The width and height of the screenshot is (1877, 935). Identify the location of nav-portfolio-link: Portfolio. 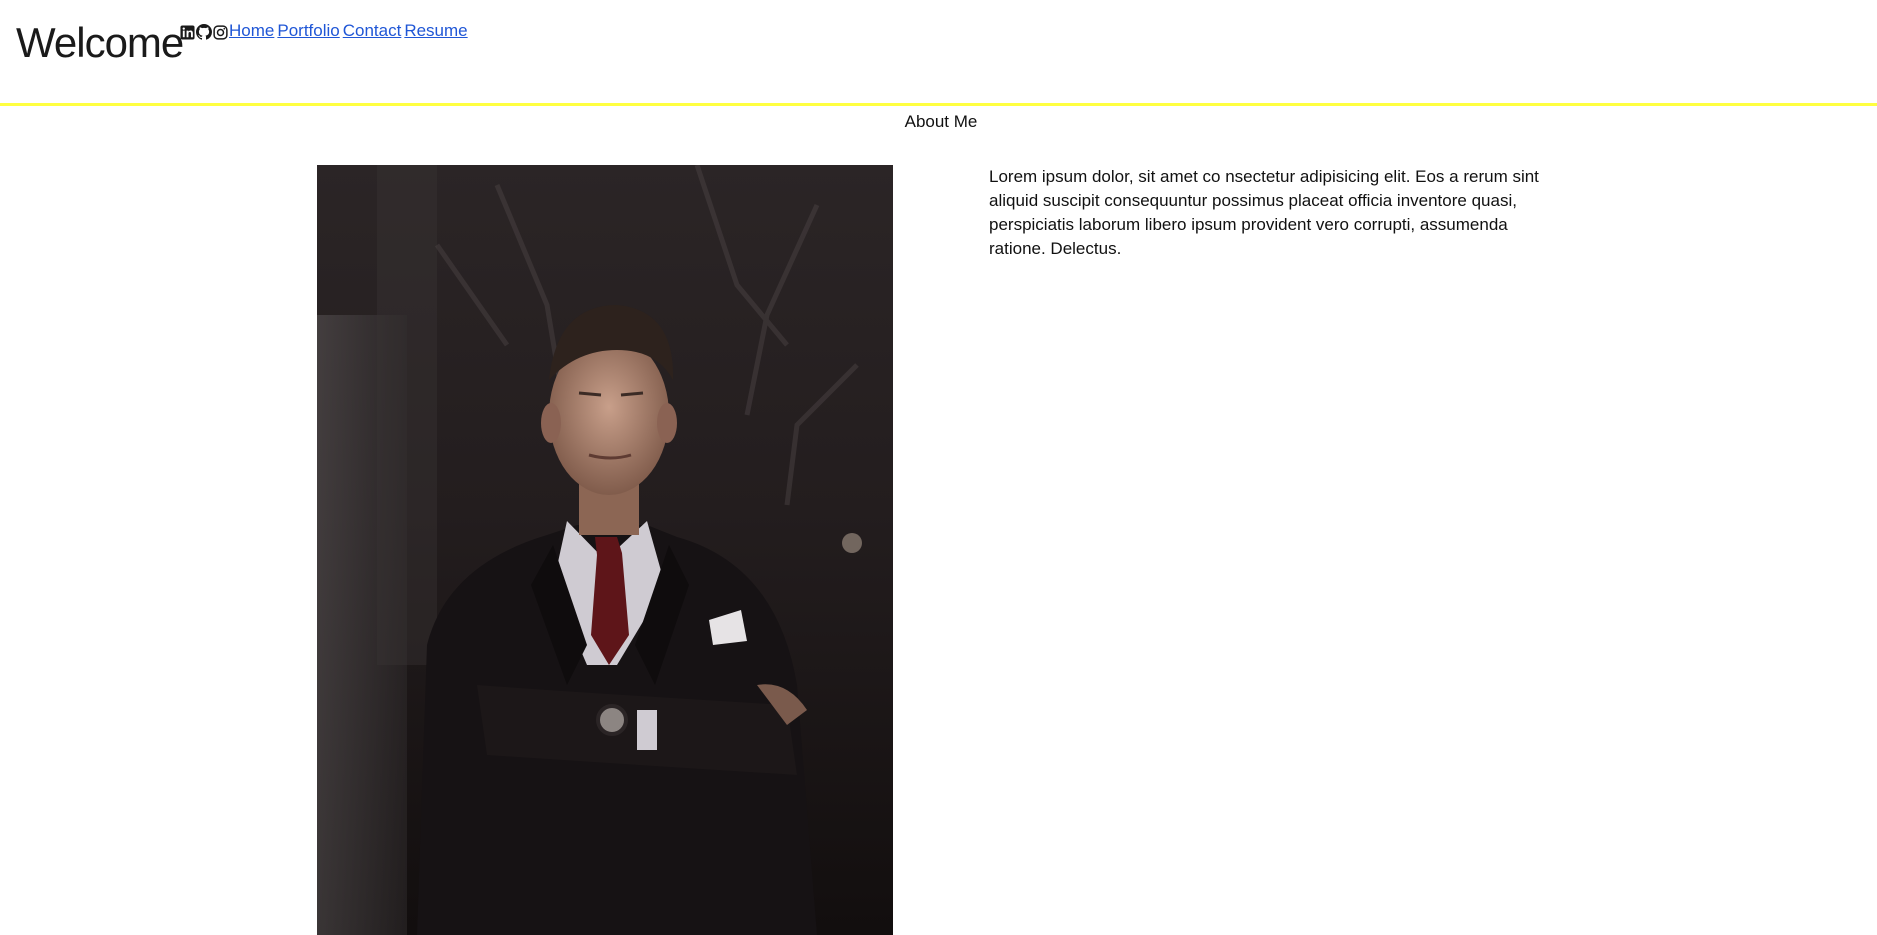
(308, 31).